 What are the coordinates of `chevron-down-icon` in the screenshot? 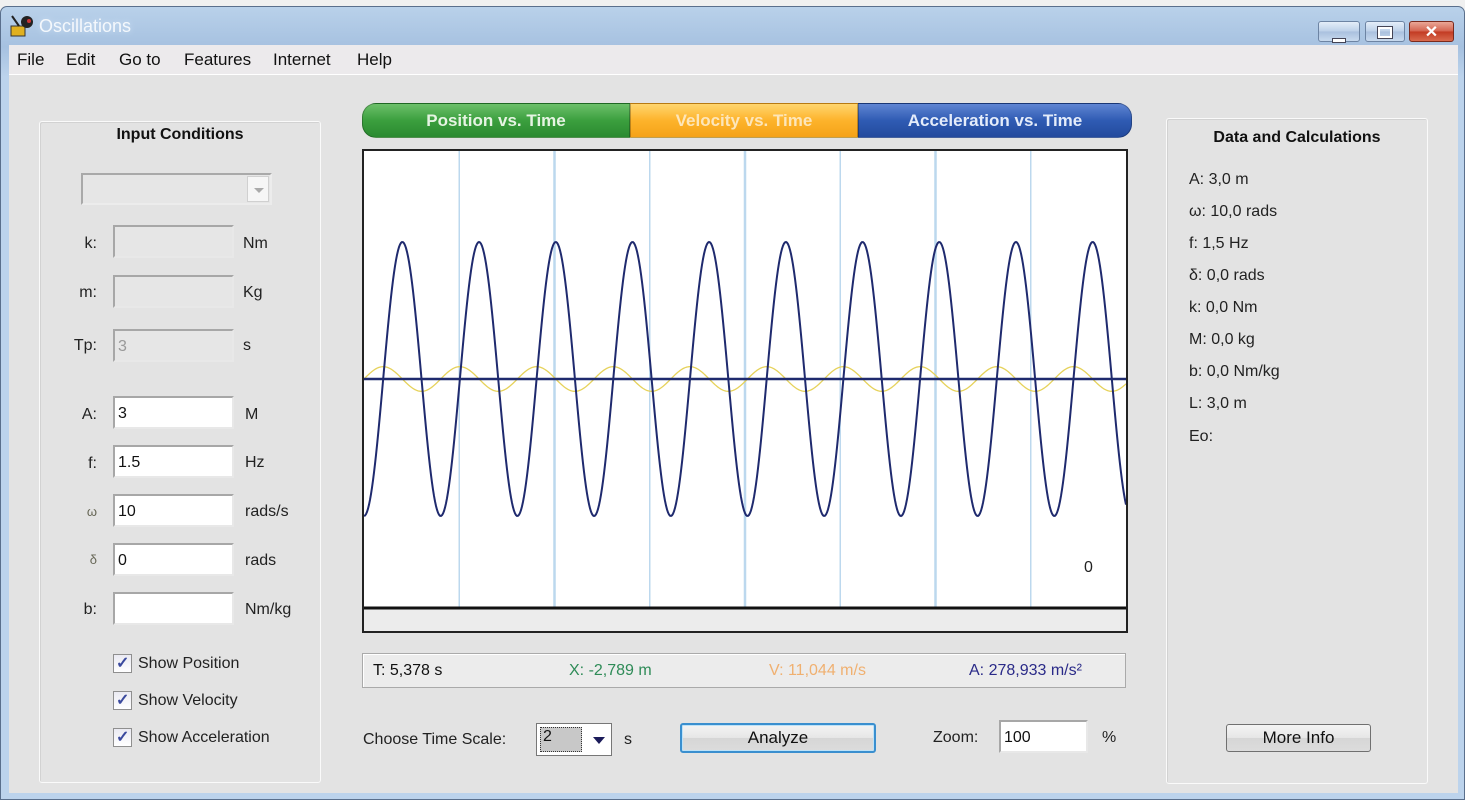 It's located at (258, 189).